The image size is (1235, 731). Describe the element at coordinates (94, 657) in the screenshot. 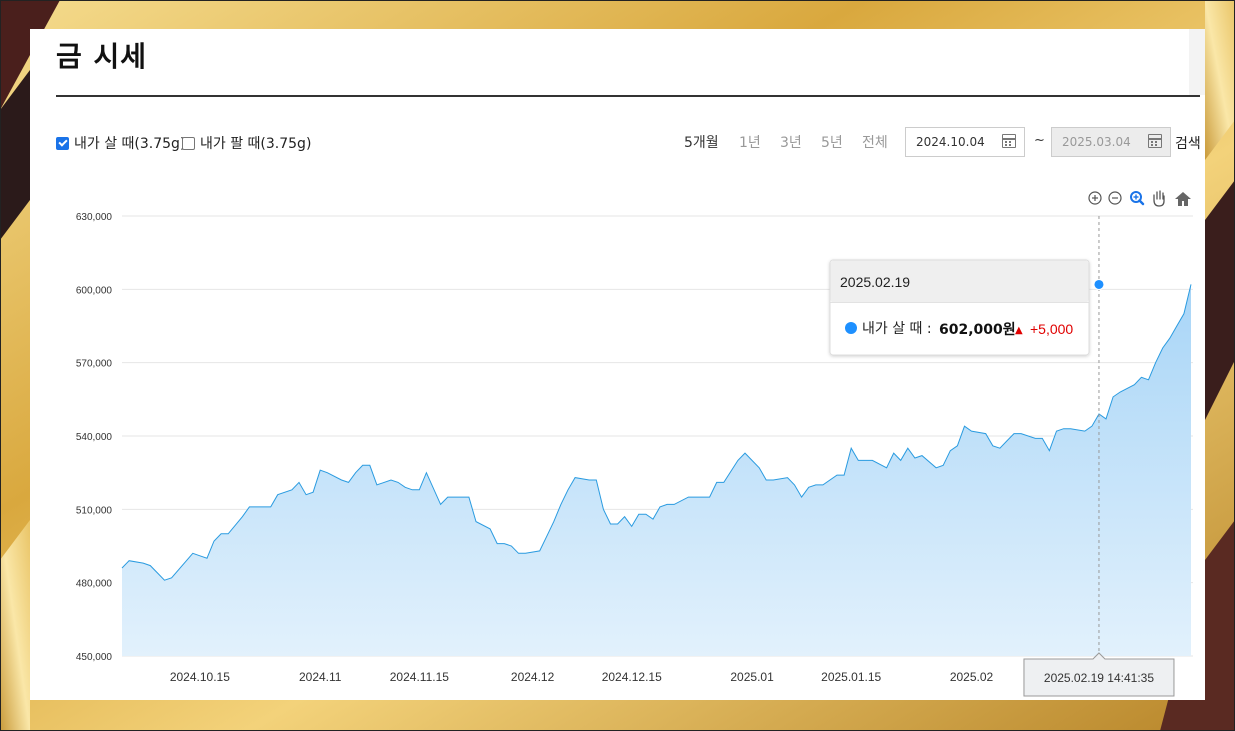

I see `y-tick-label: 450,000` at that location.